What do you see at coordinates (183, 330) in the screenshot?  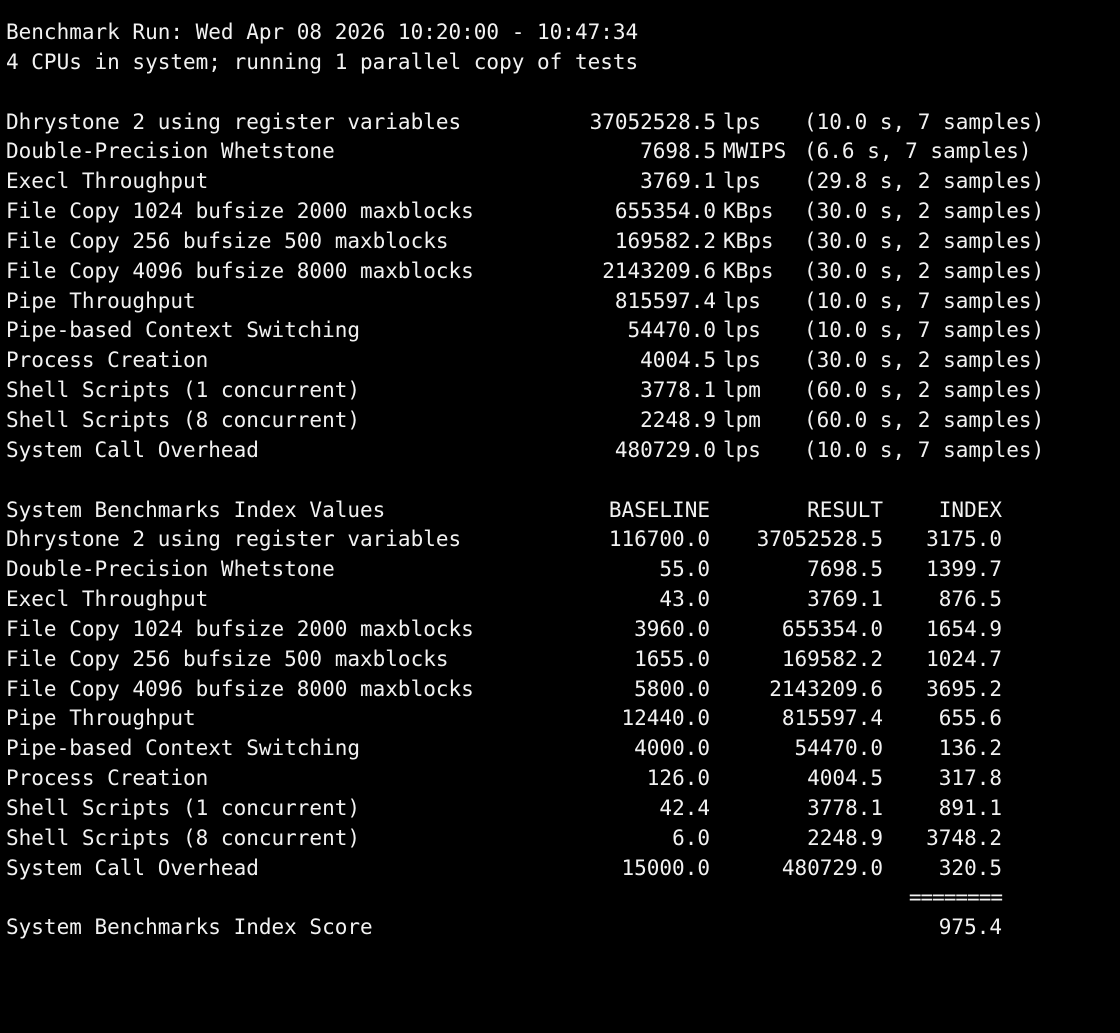 I see `result-name: Pipe-based Context Switching` at bounding box center [183, 330].